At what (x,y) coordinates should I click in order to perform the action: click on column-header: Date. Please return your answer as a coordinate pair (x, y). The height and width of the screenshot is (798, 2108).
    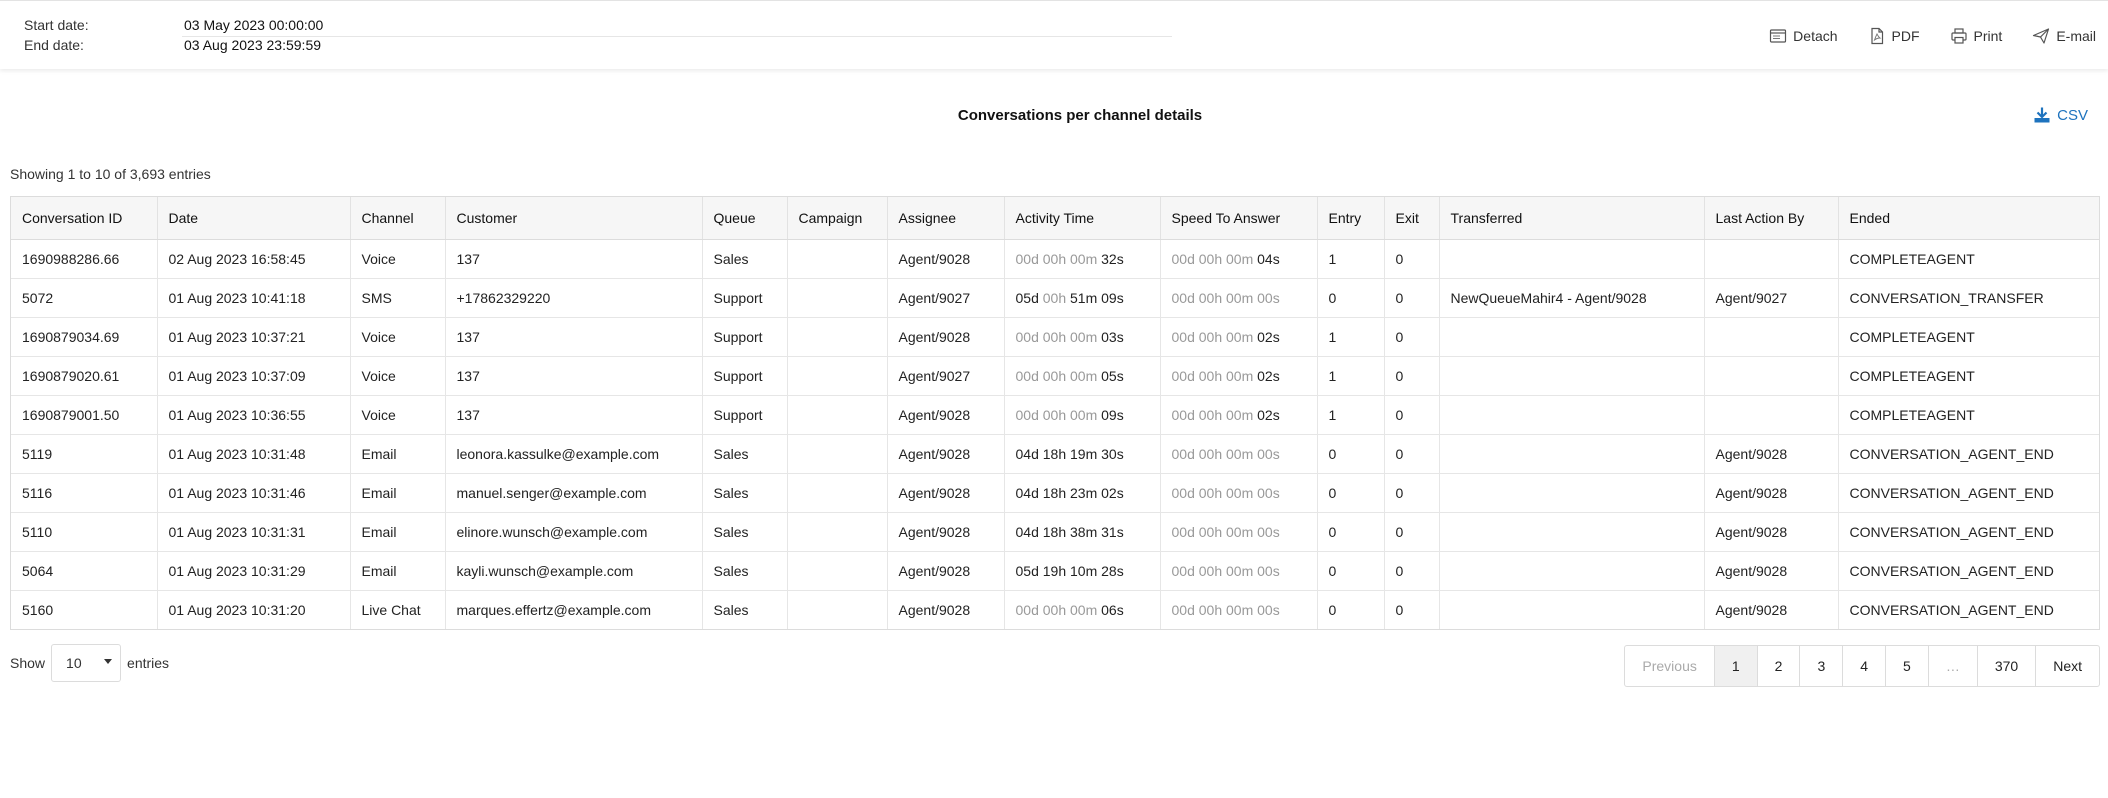
    Looking at the image, I should click on (254, 218).